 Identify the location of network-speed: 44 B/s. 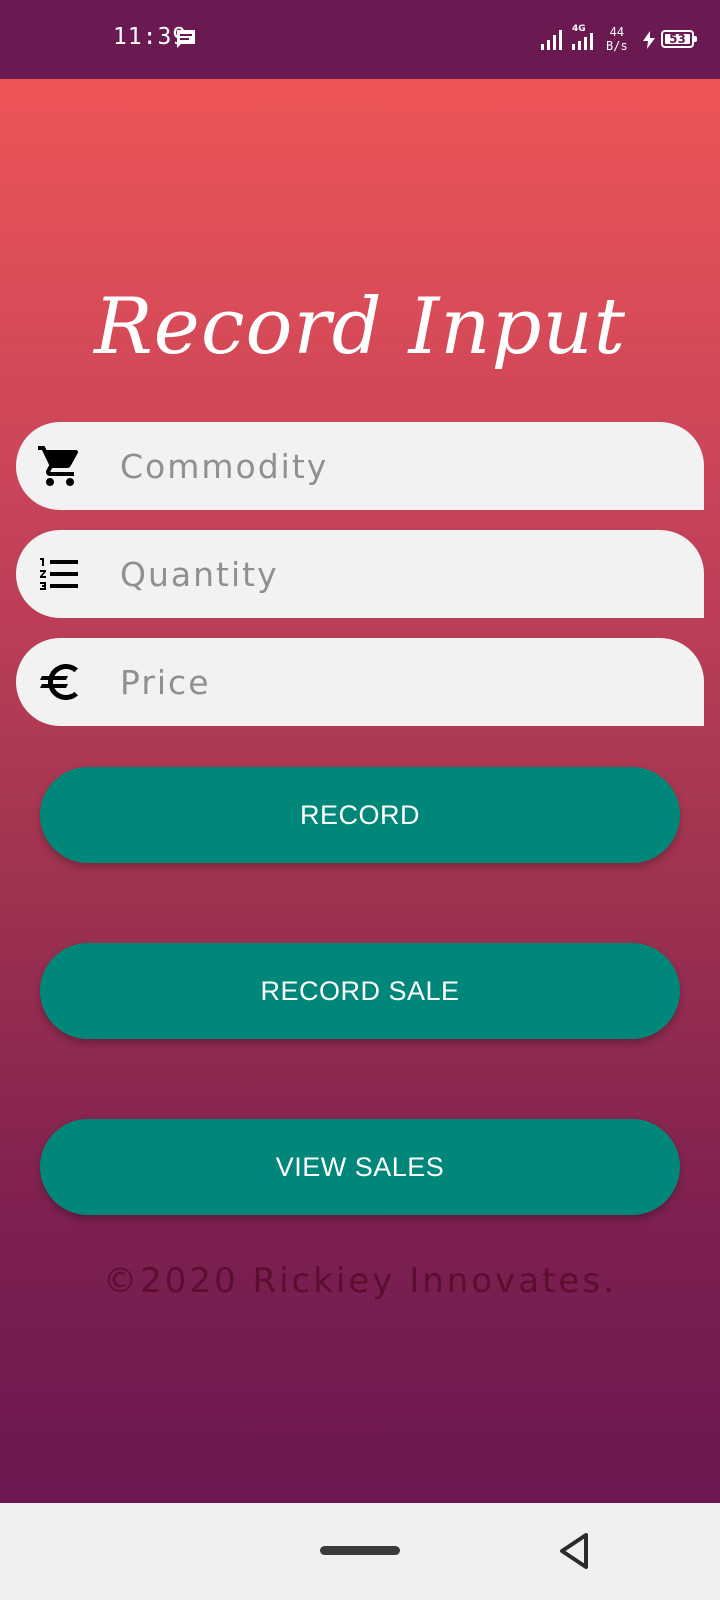
(617, 39).